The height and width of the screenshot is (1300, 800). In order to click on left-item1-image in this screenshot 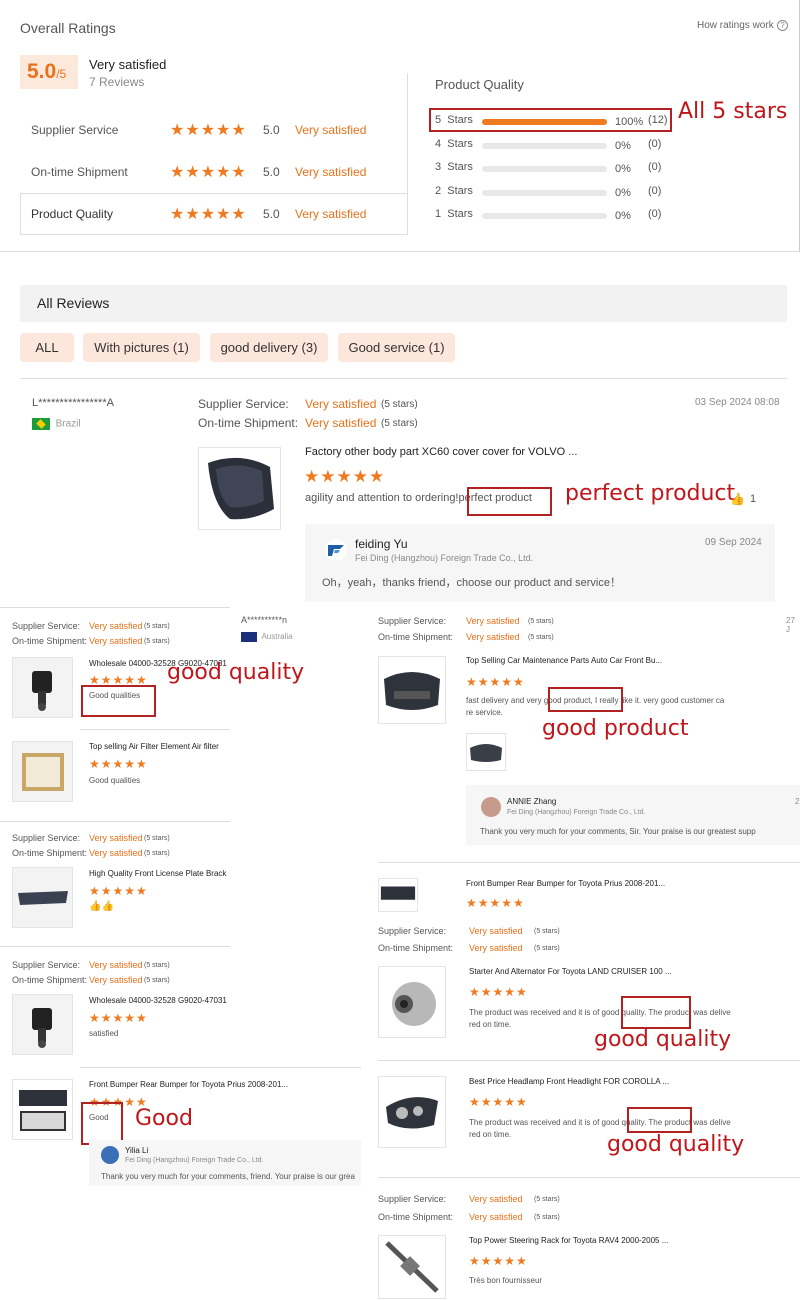, I will do `click(42, 687)`.